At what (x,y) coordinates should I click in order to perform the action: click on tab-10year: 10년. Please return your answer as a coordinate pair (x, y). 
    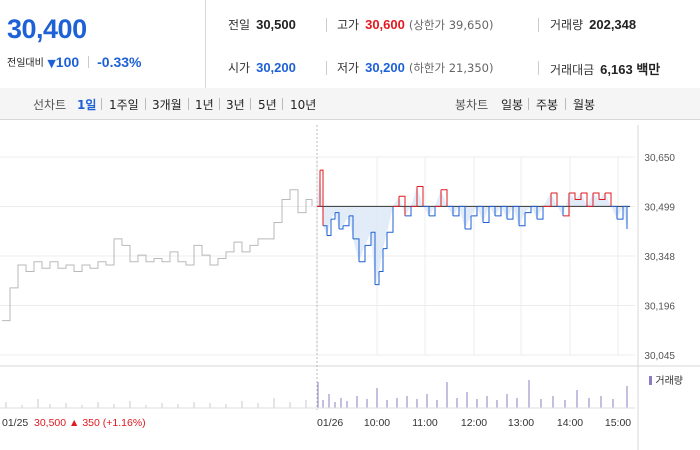
    Looking at the image, I should click on (303, 104).